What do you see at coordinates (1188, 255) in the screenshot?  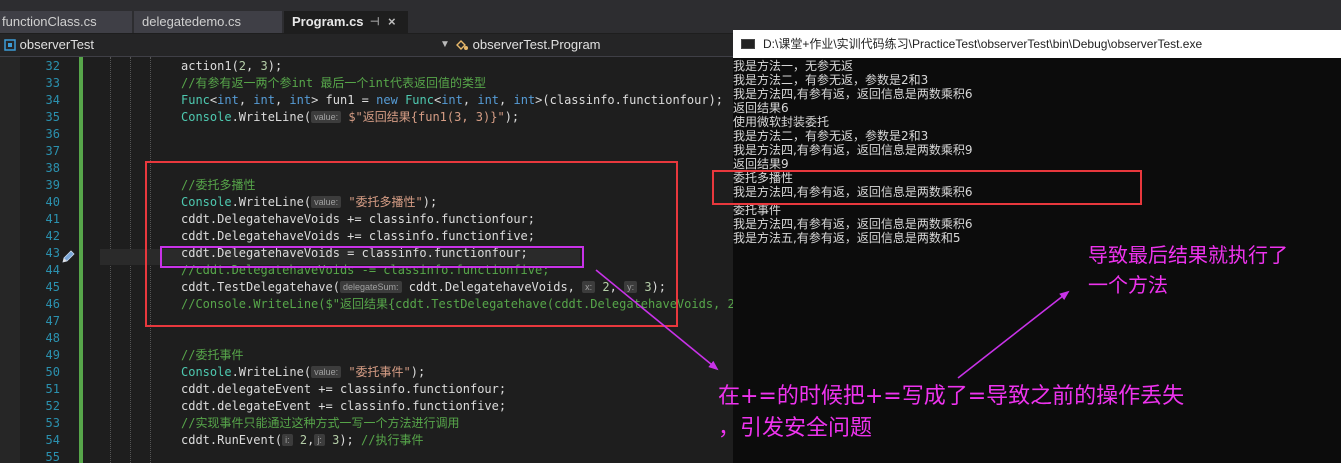 I see `annotation-line: 导致最后结果就执行了` at bounding box center [1188, 255].